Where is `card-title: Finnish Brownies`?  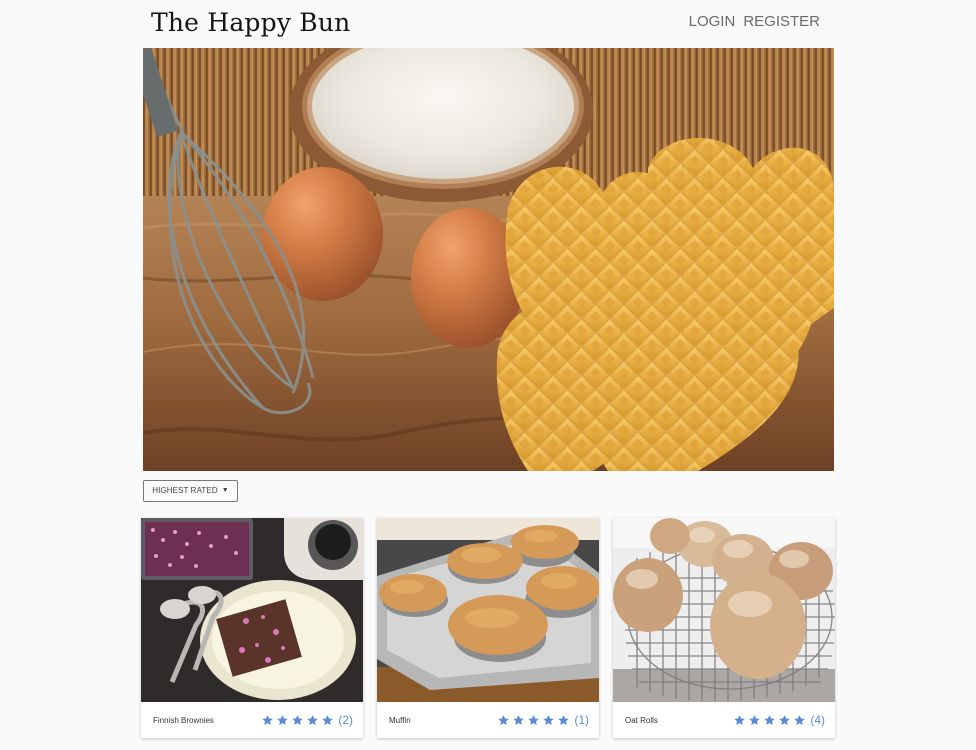 card-title: Finnish Brownies is located at coordinates (183, 720).